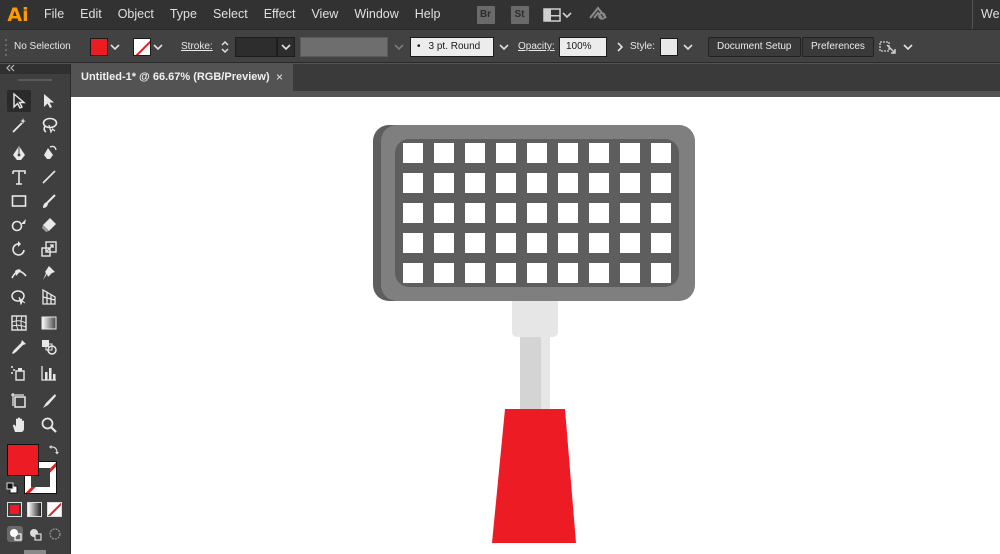 Image resolution: width=1000 pixels, height=554 pixels. I want to click on scale-tool, so click(49, 249).